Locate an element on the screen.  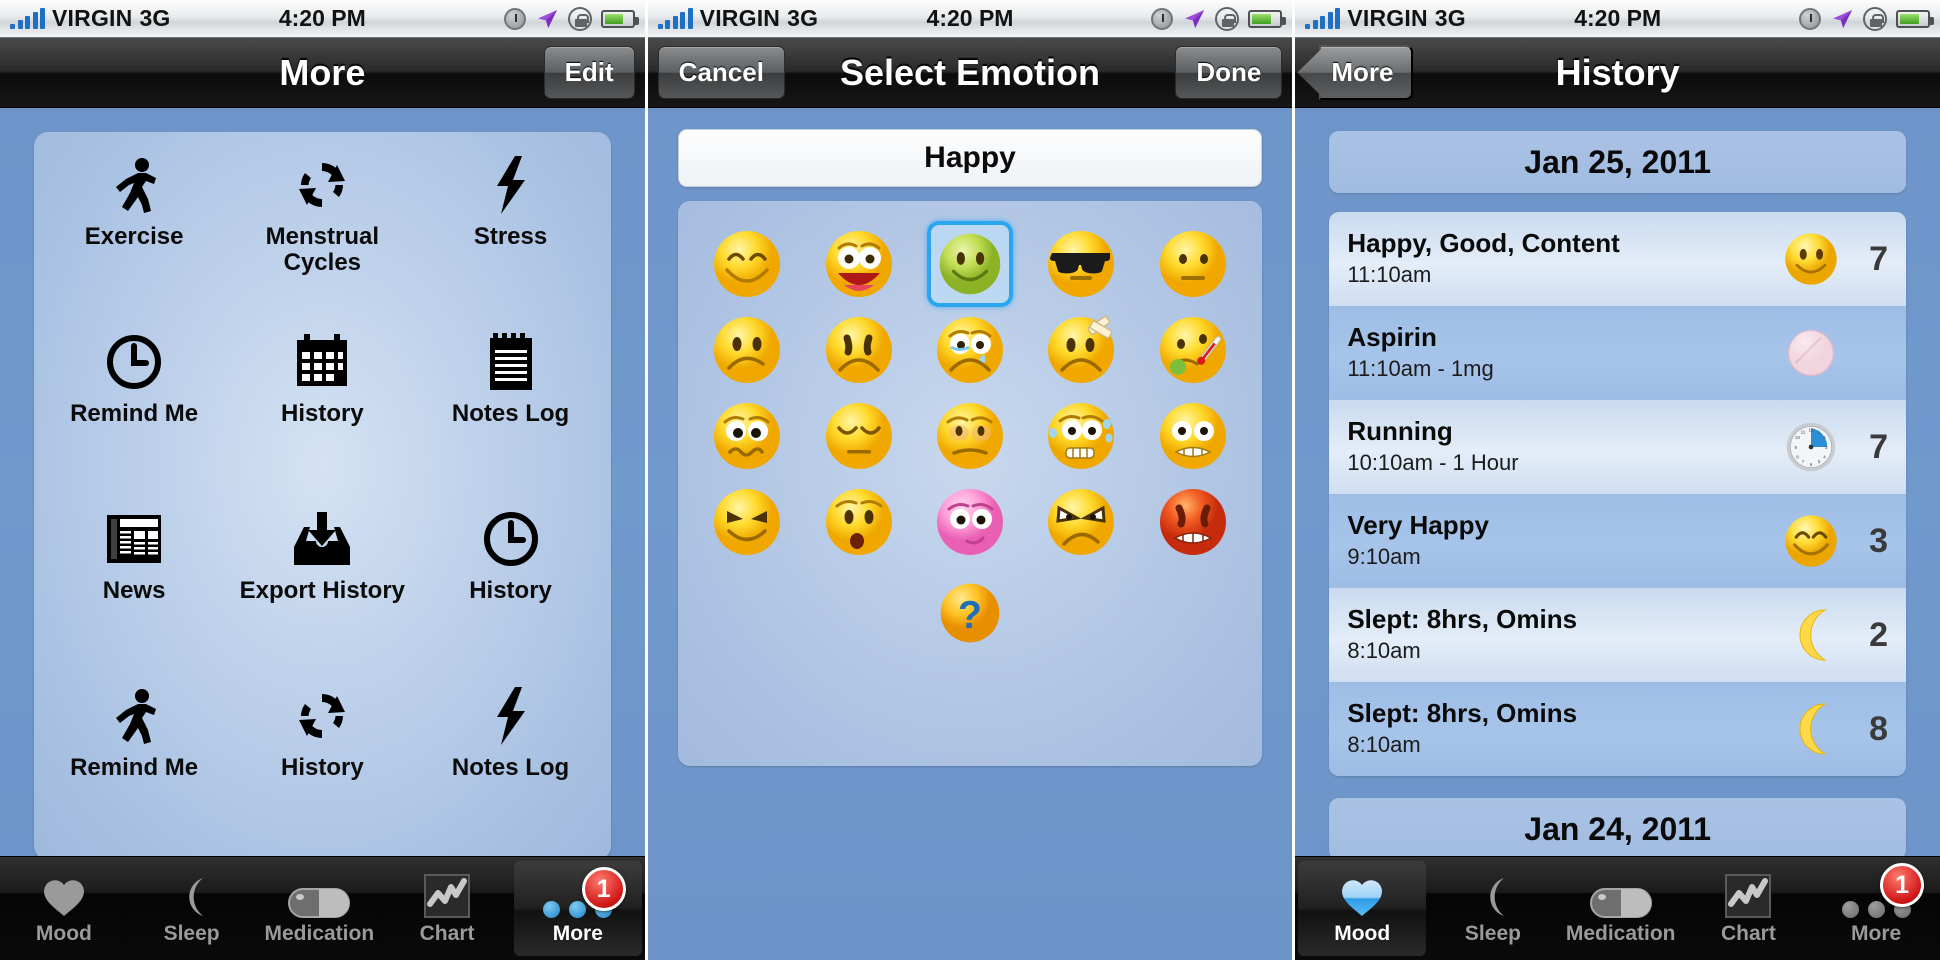
emotion-sick-thermometer-face is located at coordinates (1193, 350).